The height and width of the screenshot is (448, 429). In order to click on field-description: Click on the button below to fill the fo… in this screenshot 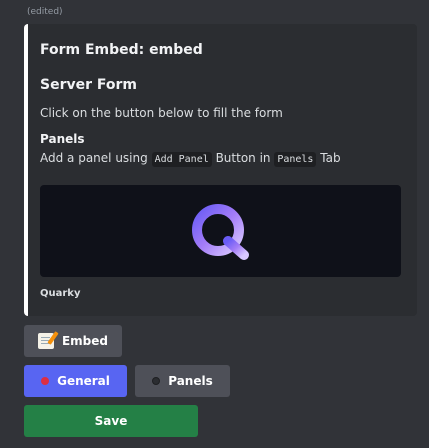, I will do `click(161, 113)`.